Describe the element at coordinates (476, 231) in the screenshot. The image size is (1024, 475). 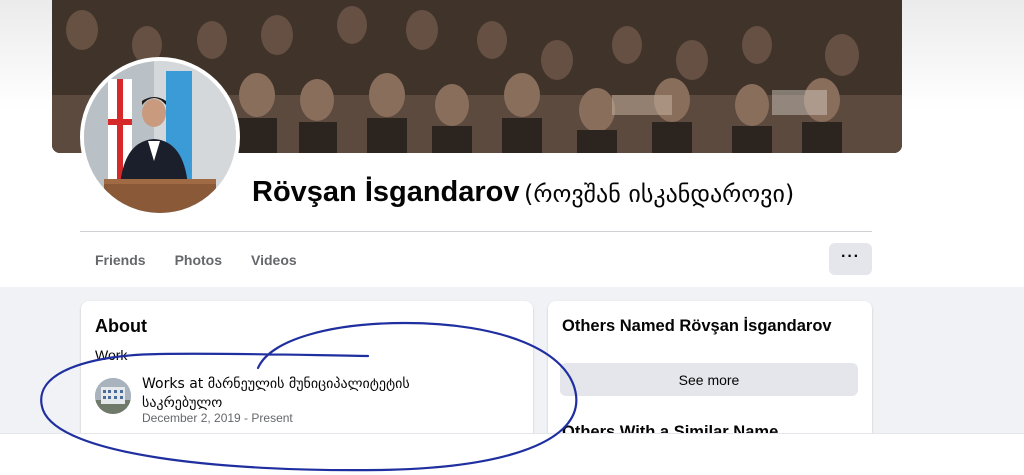
I see `header-divider` at that location.